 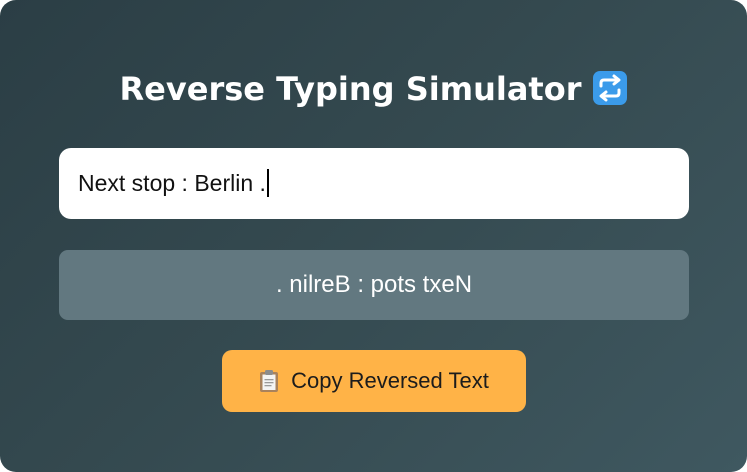 What do you see at coordinates (610, 88) in the screenshot?
I see `repeat-arrows-icon` at bounding box center [610, 88].